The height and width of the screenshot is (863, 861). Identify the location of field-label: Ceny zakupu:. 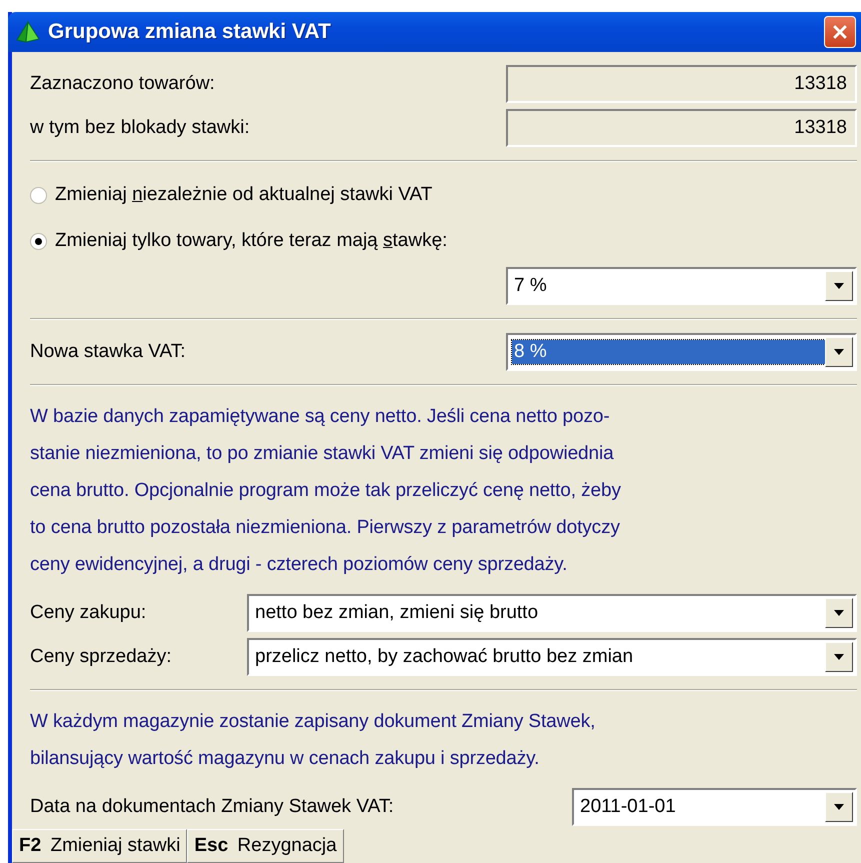
(89, 613).